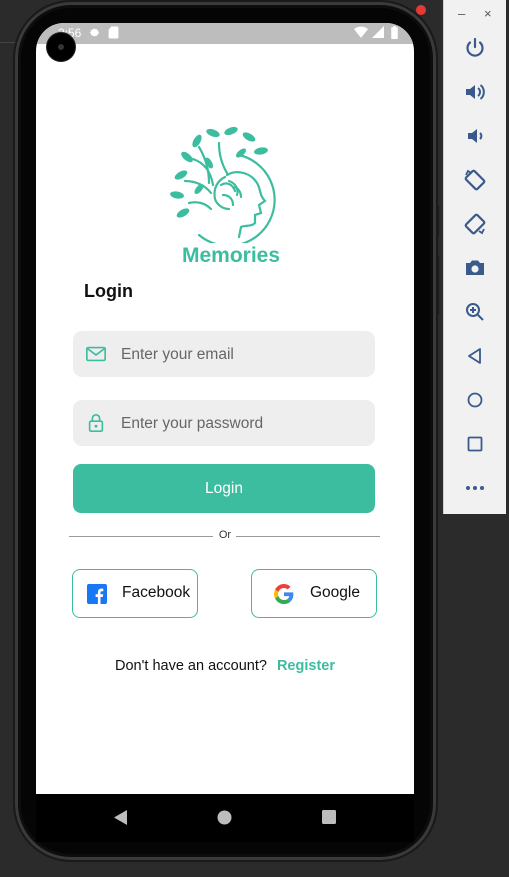 The height and width of the screenshot is (877, 509). I want to click on power-icon, so click(475, 48).